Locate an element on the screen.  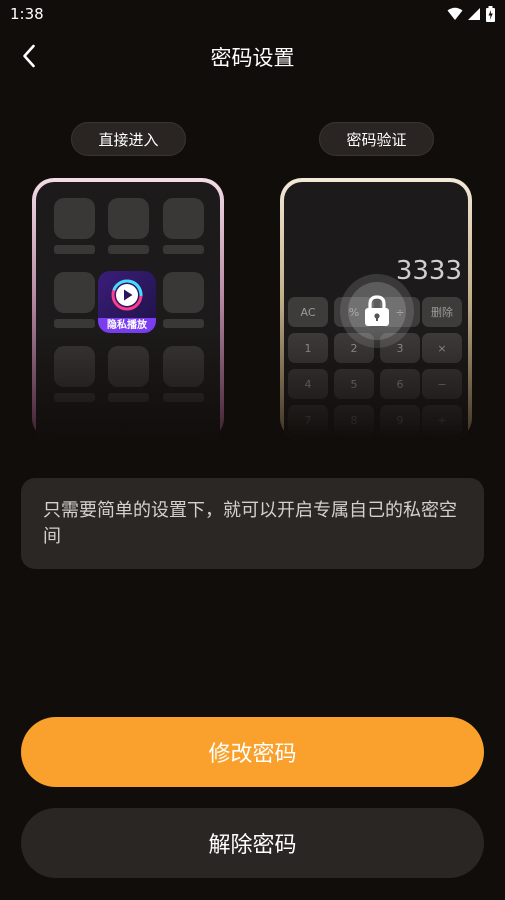
lock-icon is located at coordinates (377, 310).